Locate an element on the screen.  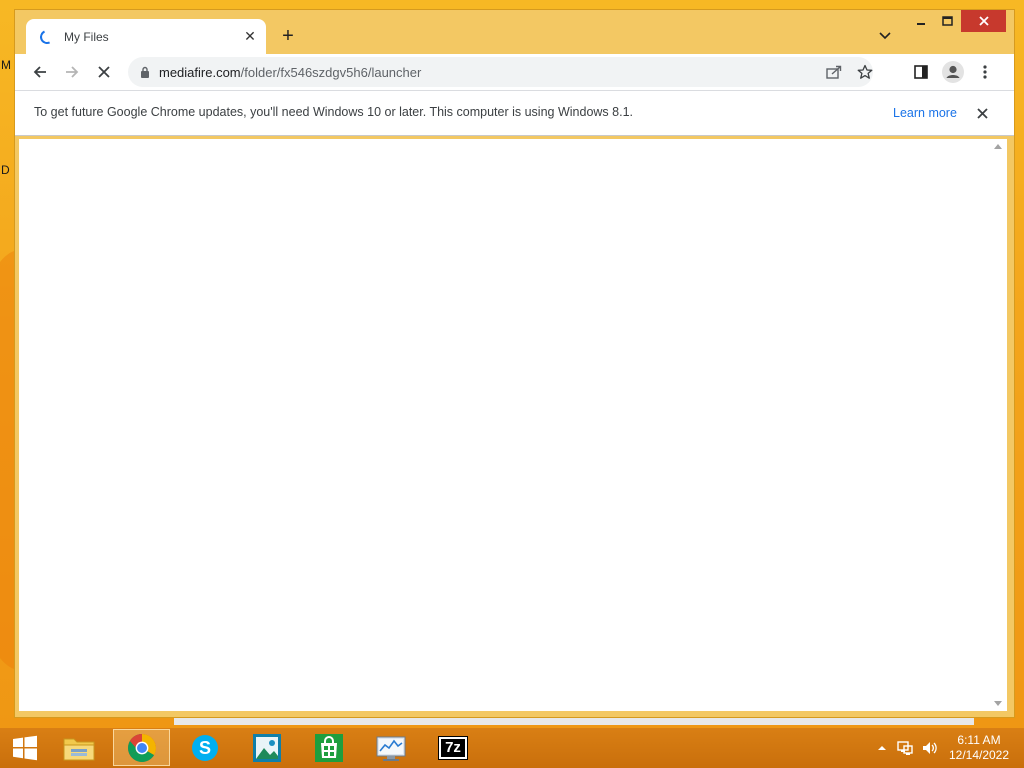
network-icon is located at coordinates (905, 748).